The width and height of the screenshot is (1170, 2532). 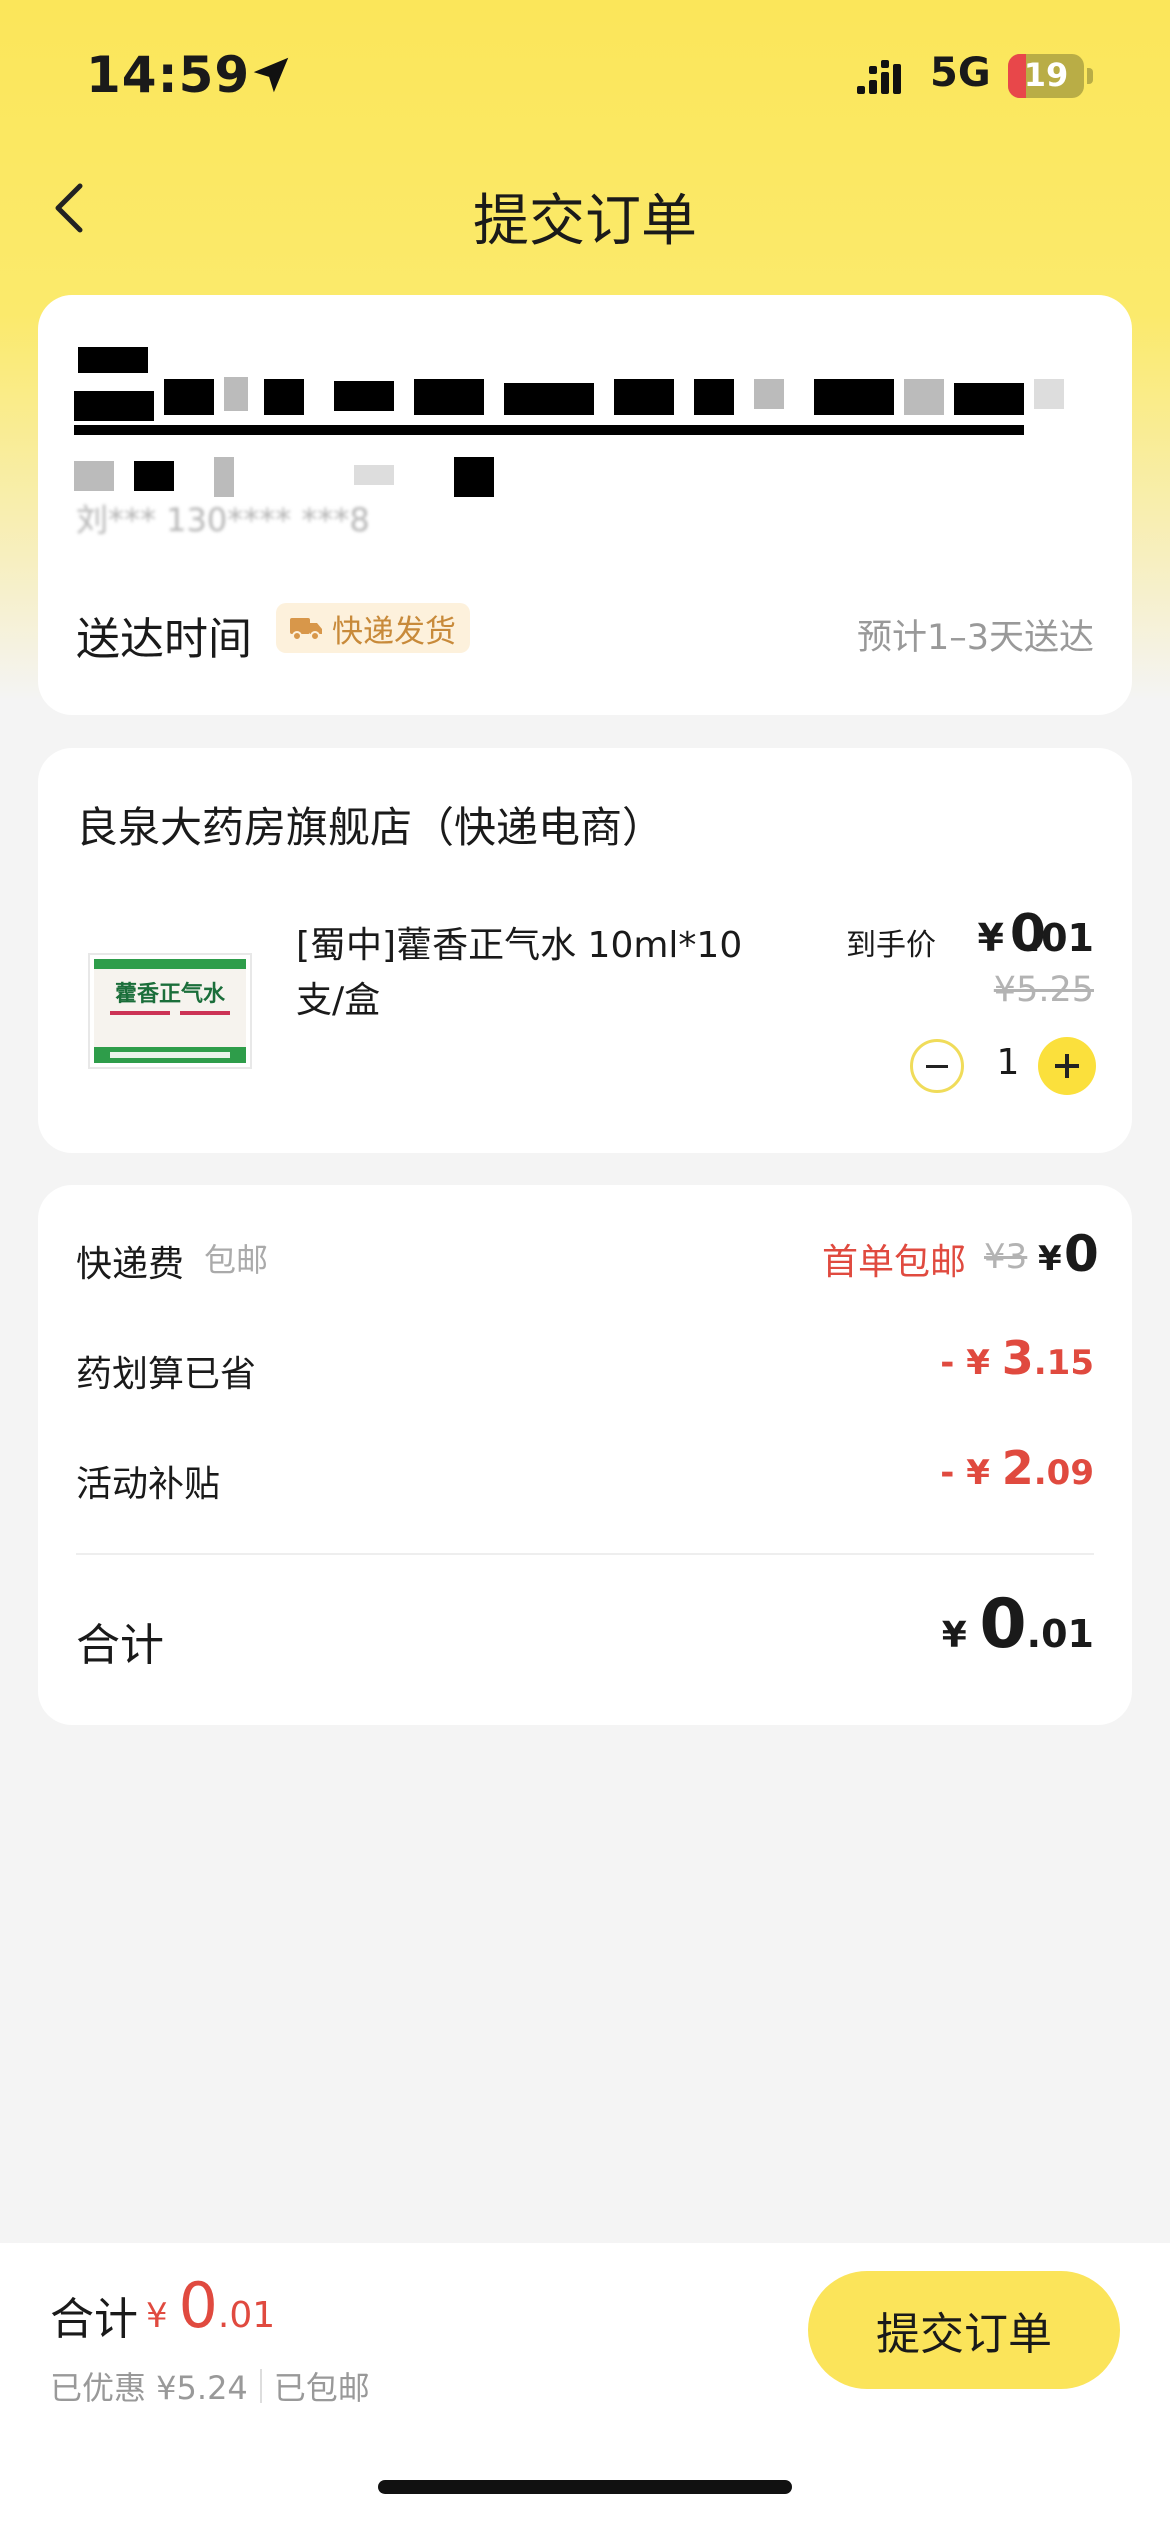 What do you see at coordinates (1081, 1254) in the screenshot?
I see `shipping-fee-value: 0` at bounding box center [1081, 1254].